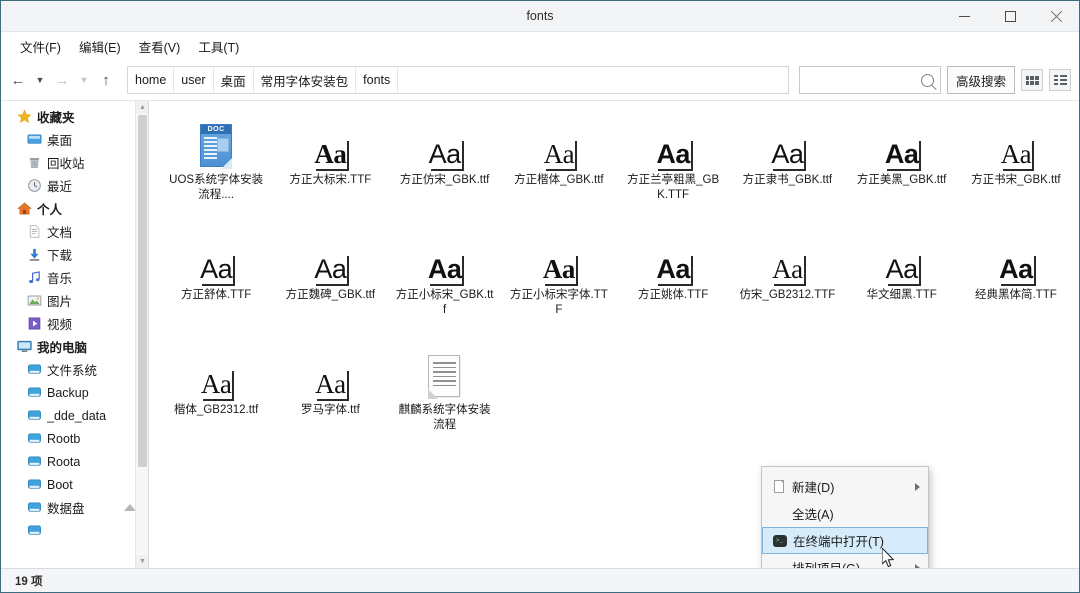 This screenshot has width=1080, height=593. Describe the element at coordinates (74, 162) in the screenshot. I see `sidebar-item-trash: 回收站` at that location.